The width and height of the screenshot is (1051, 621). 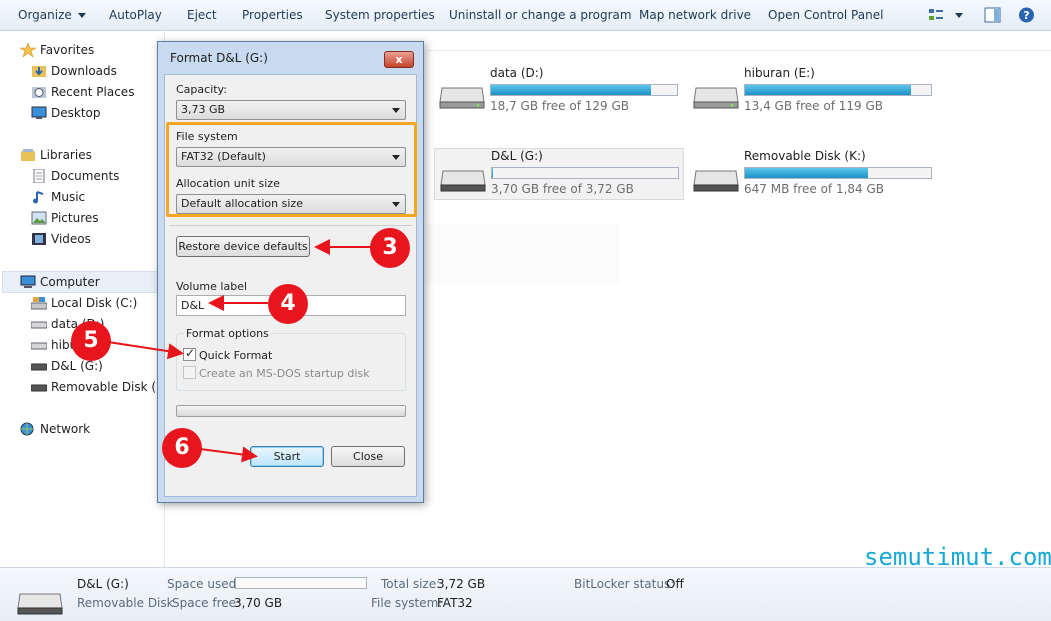 I want to click on file-system-label: File system:, so click(x=407, y=603).